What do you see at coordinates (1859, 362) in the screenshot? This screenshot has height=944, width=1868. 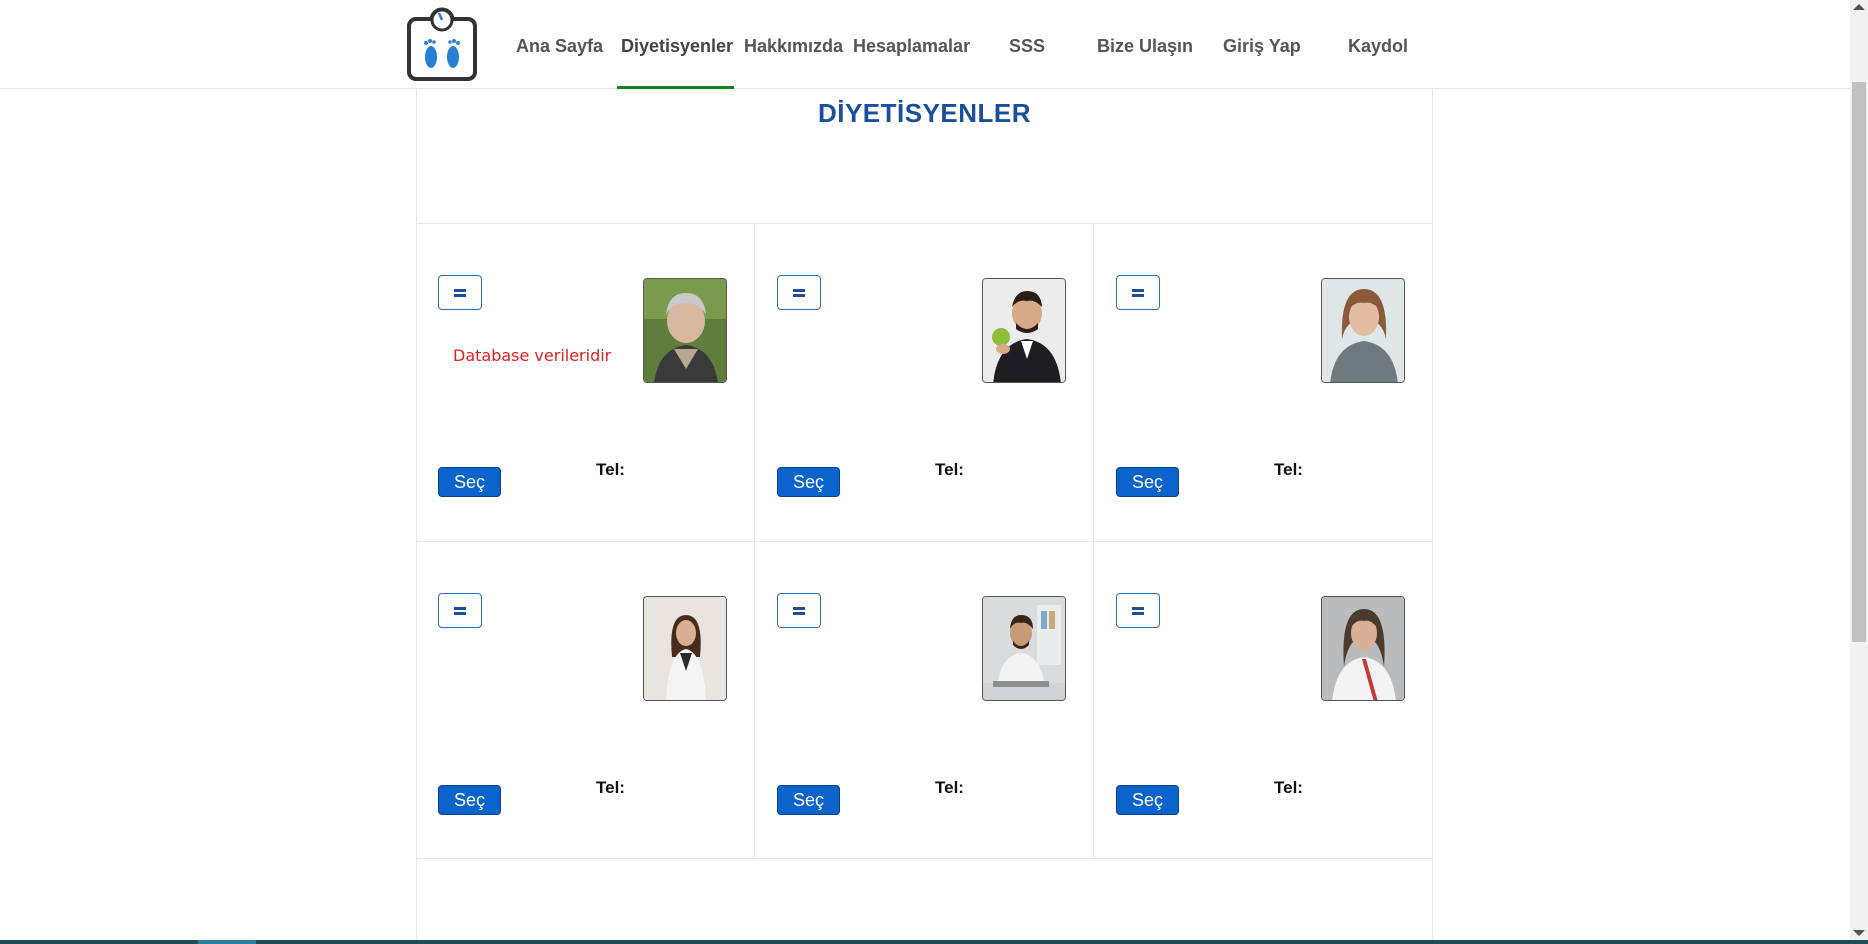 I see `scrollbar-thumb` at bounding box center [1859, 362].